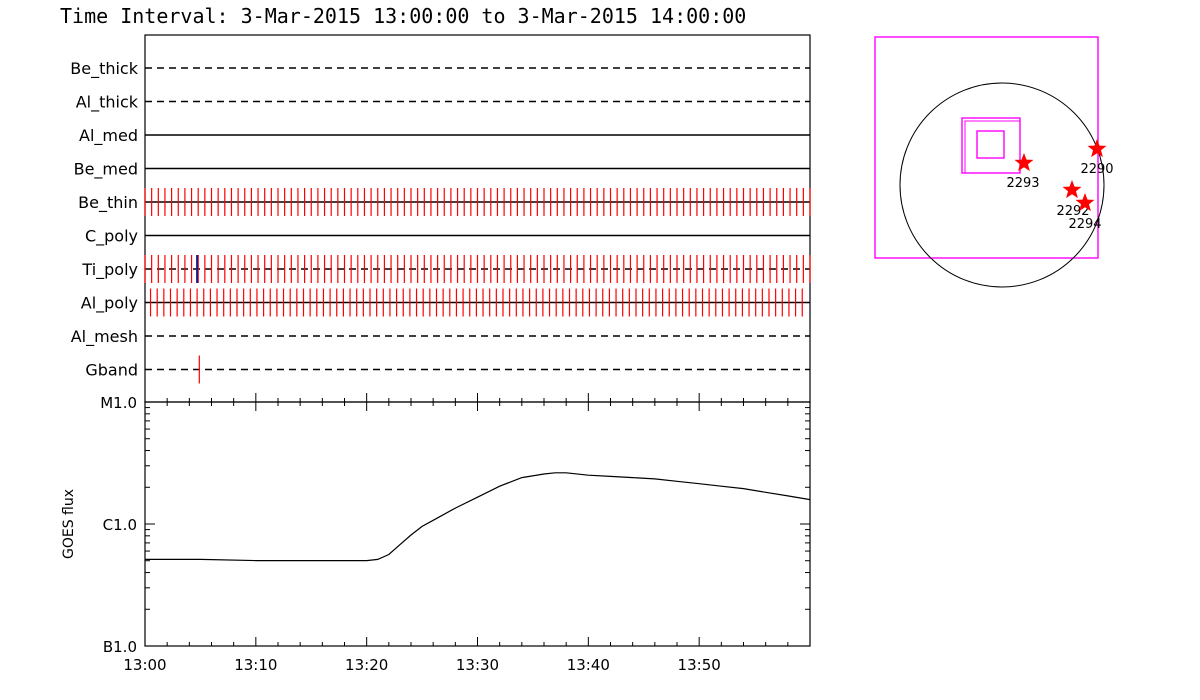 Image resolution: width=1200 pixels, height=700 pixels. Describe the element at coordinates (108, 136) in the screenshot. I see `channel-label-al_med: Al_med` at that location.